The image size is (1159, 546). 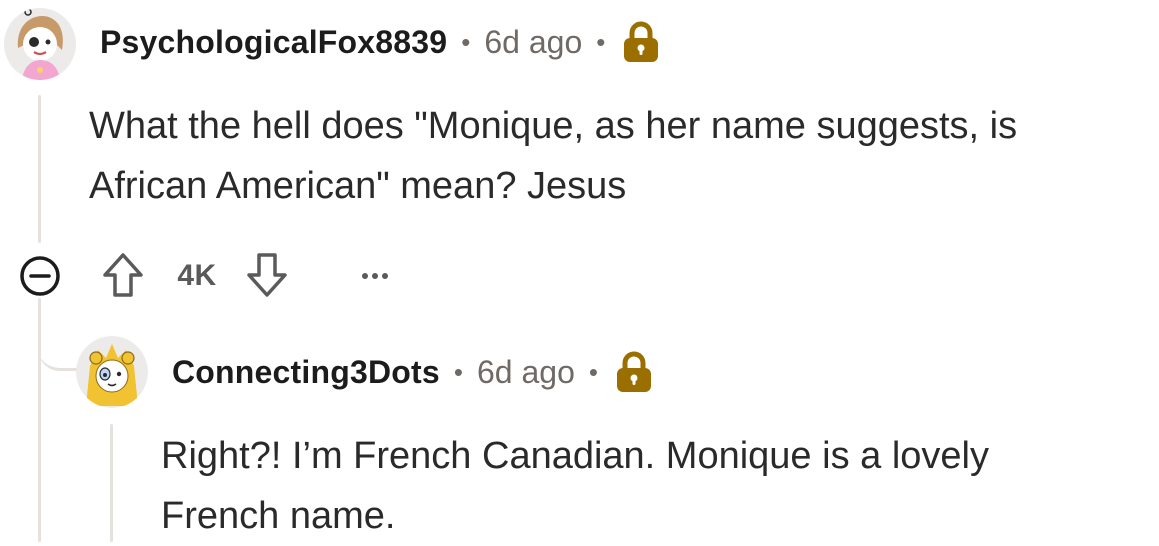 I want to click on comment-header: PsychologicalFox8839 • 6d ago •, so click(x=380, y=42).